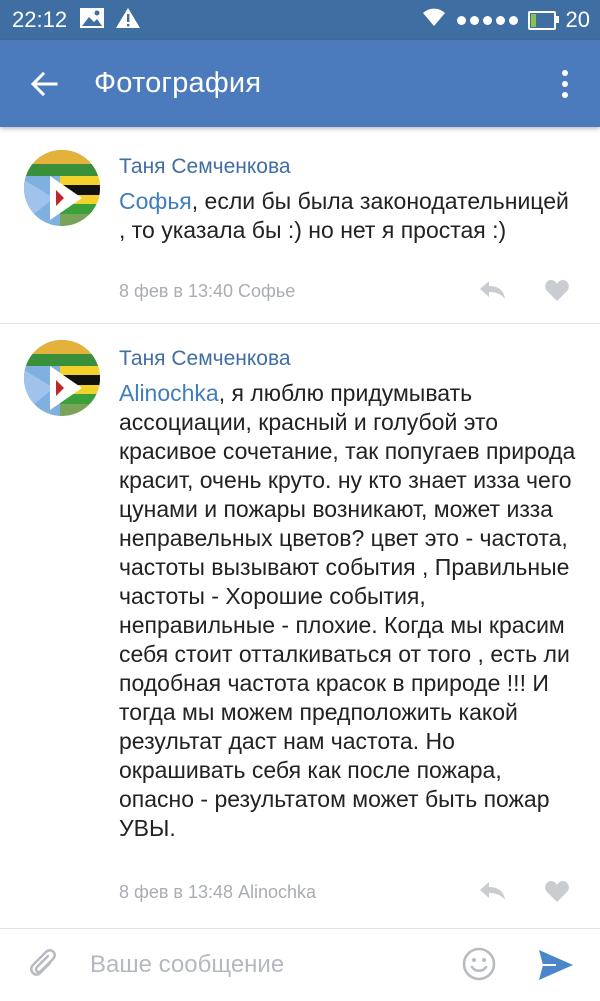  What do you see at coordinates (543, 20) in the screenshot?
I see `battery-icon` at bounding box center [543, 20].